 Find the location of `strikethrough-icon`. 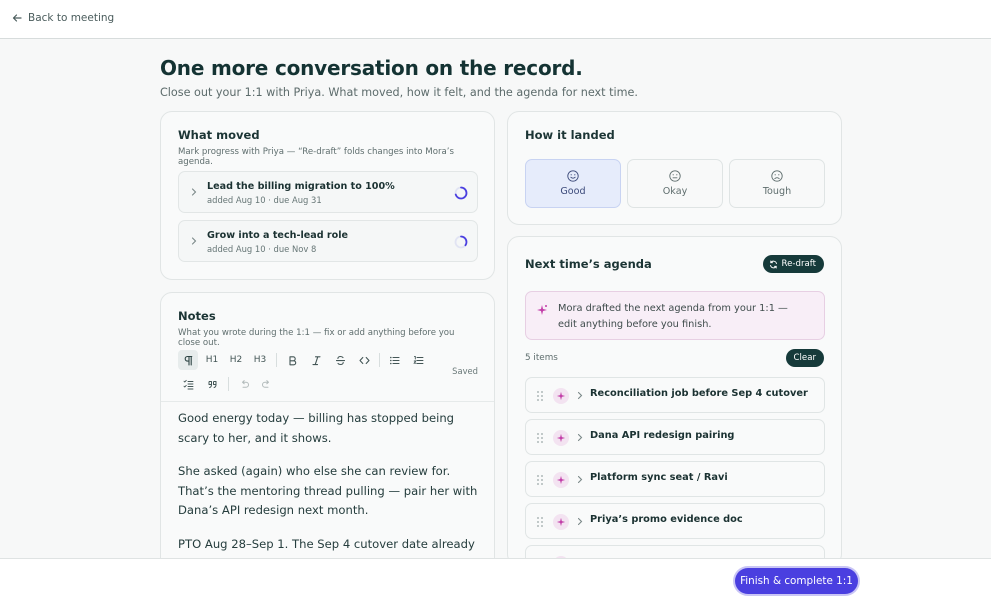

strikethrough-icon is located at coordinates (340, 360).